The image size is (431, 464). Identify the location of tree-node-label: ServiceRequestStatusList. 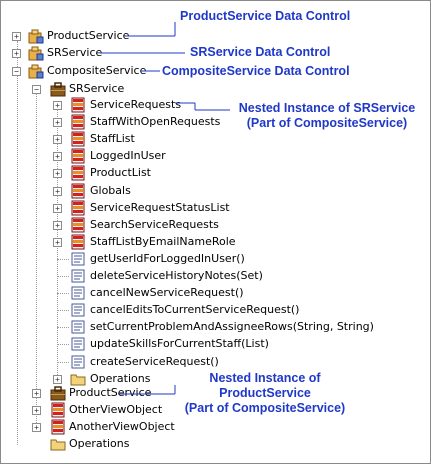
(160, 207).